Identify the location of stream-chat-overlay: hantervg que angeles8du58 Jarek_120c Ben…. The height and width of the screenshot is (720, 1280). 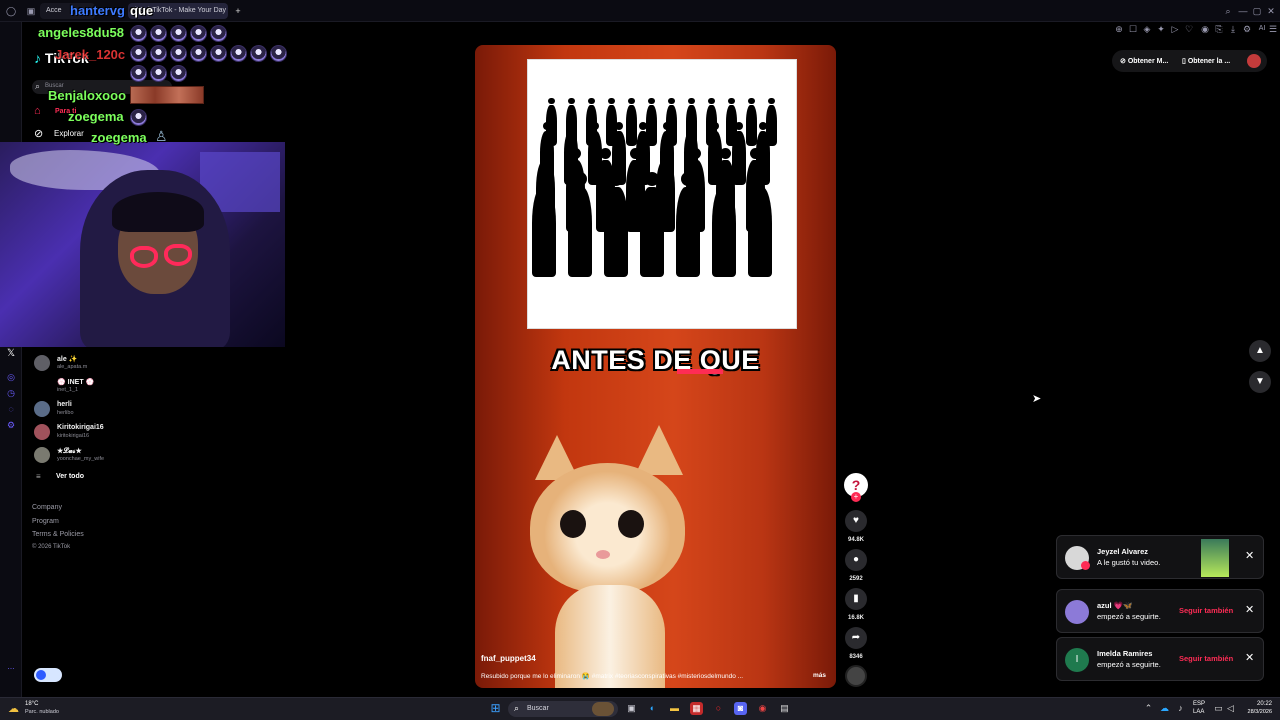
(150, 75).